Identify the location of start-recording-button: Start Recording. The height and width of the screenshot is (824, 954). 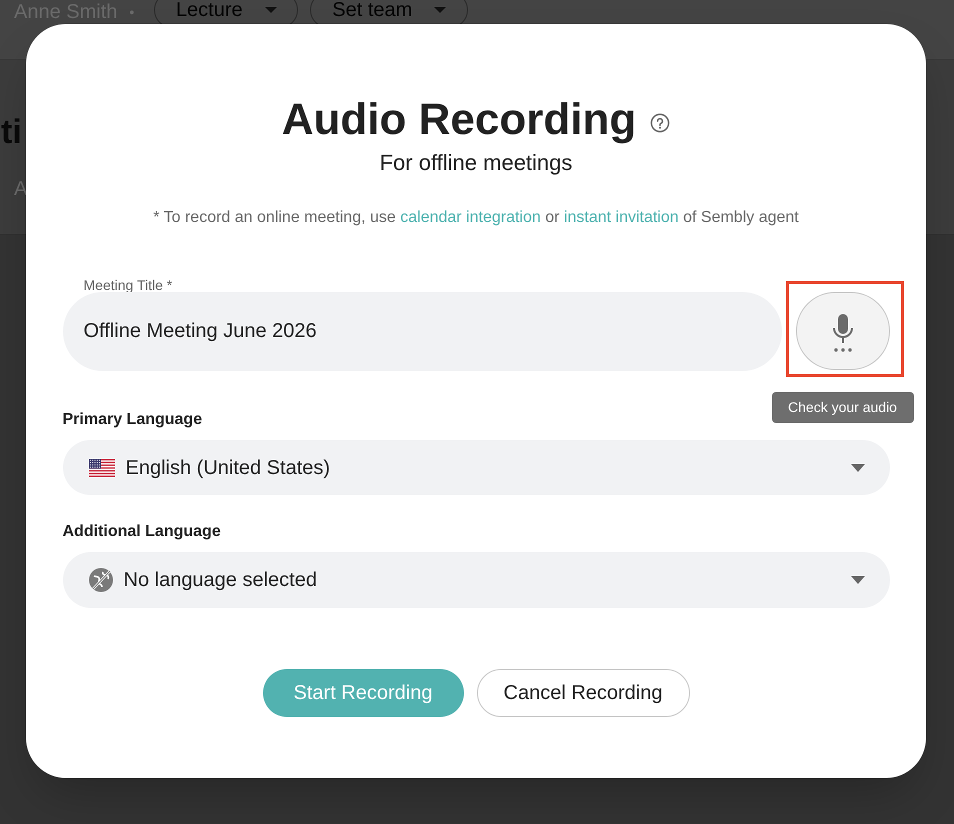
(363, 693).